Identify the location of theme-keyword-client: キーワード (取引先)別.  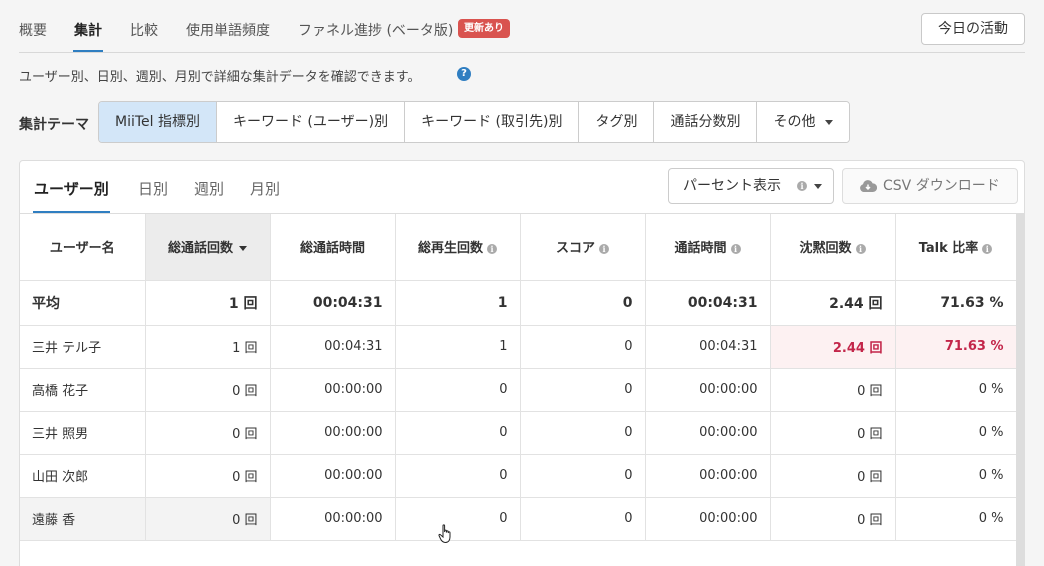
(492, 122).